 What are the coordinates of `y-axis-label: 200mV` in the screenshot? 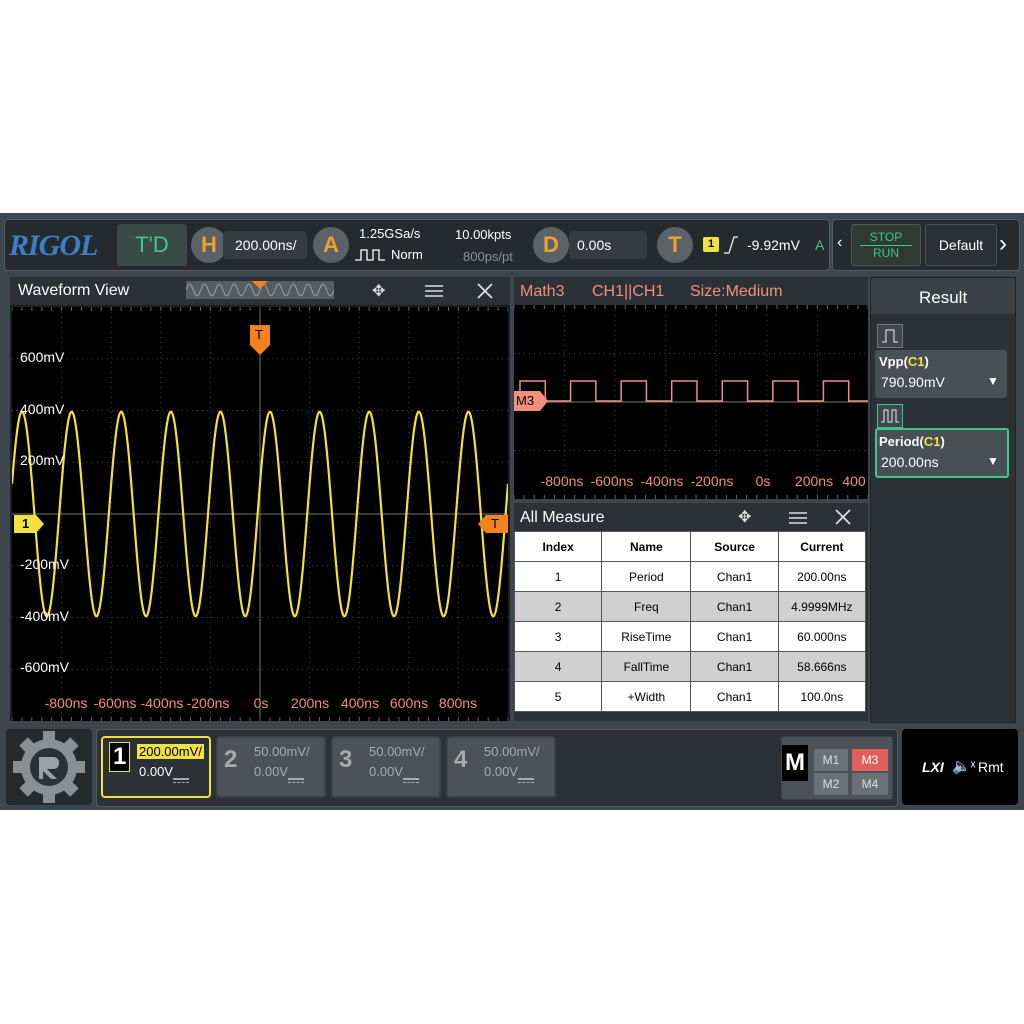 It's located at (42, 460).